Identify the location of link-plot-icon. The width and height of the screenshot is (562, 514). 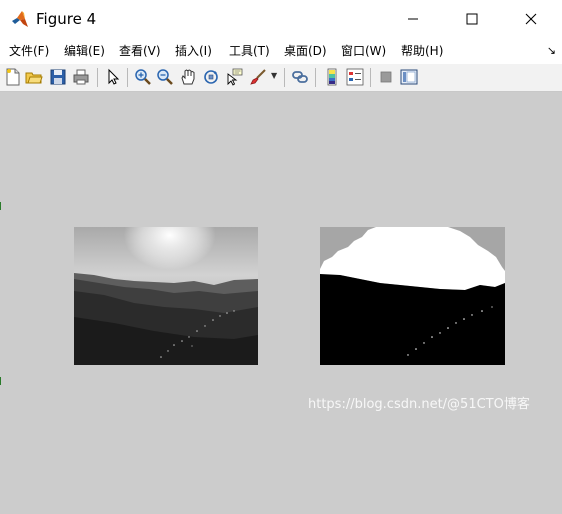
(300, 77).